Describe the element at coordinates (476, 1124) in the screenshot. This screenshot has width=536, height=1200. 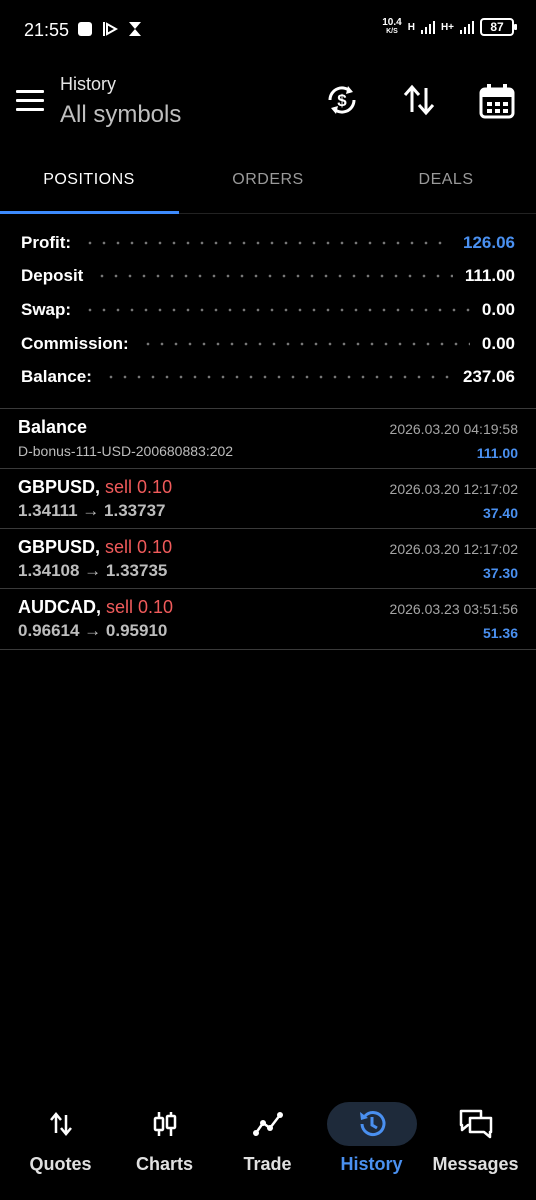
I see `messages-icon` at that location.